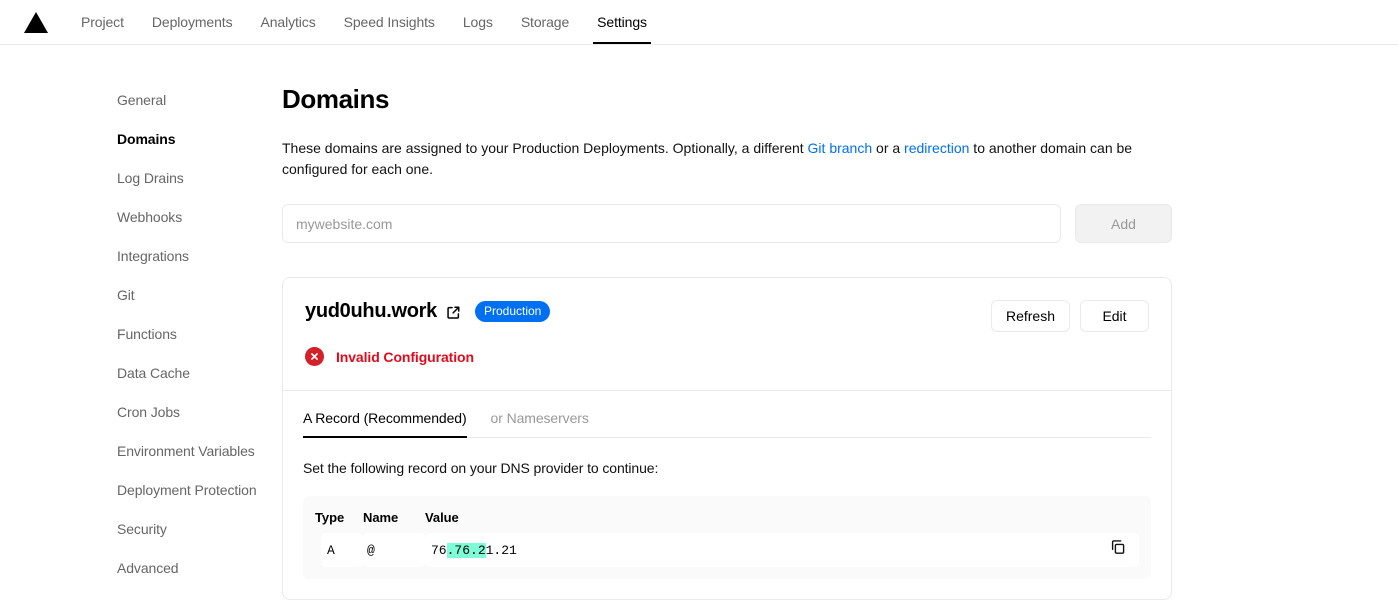  What do you see at coordinates (199, 334) in the screenshot?
I see `sidebar-item-functions: Functions` at bounding box center [199, 334].